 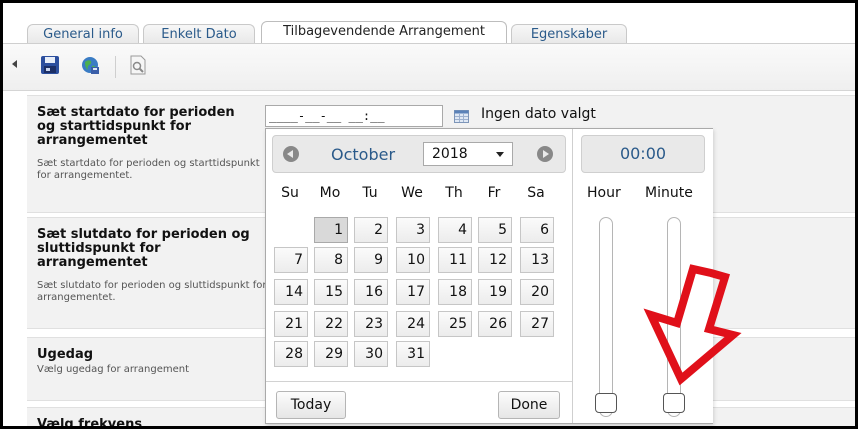 What do you see at coordinates (291, 324) in the screenshot?
I see `calendar-day-21: 21` at bounding box center [291, 324].